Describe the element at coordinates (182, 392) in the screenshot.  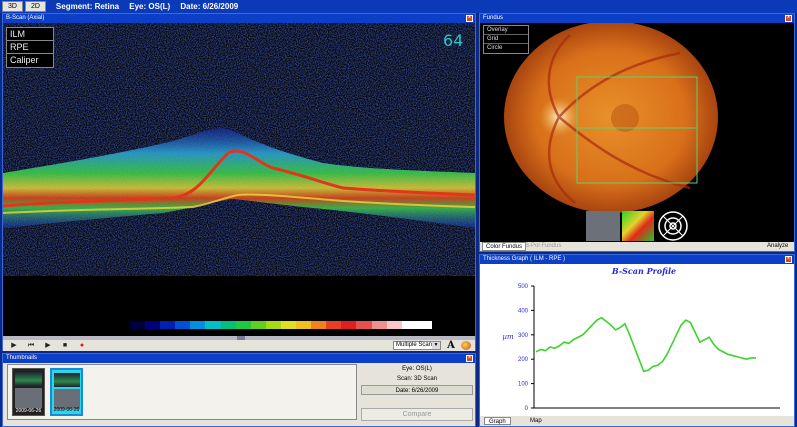
I see `thumbnail-list: 2009-06-26 2009-06-26` at that location.